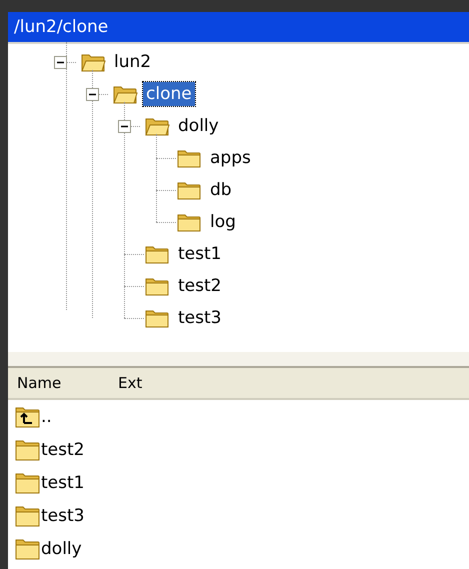 The width and height of the screenshot is (469, 569). Describe the element at coordinates (62, 516) in the screenshot. I see `file-name: test3` at that location.